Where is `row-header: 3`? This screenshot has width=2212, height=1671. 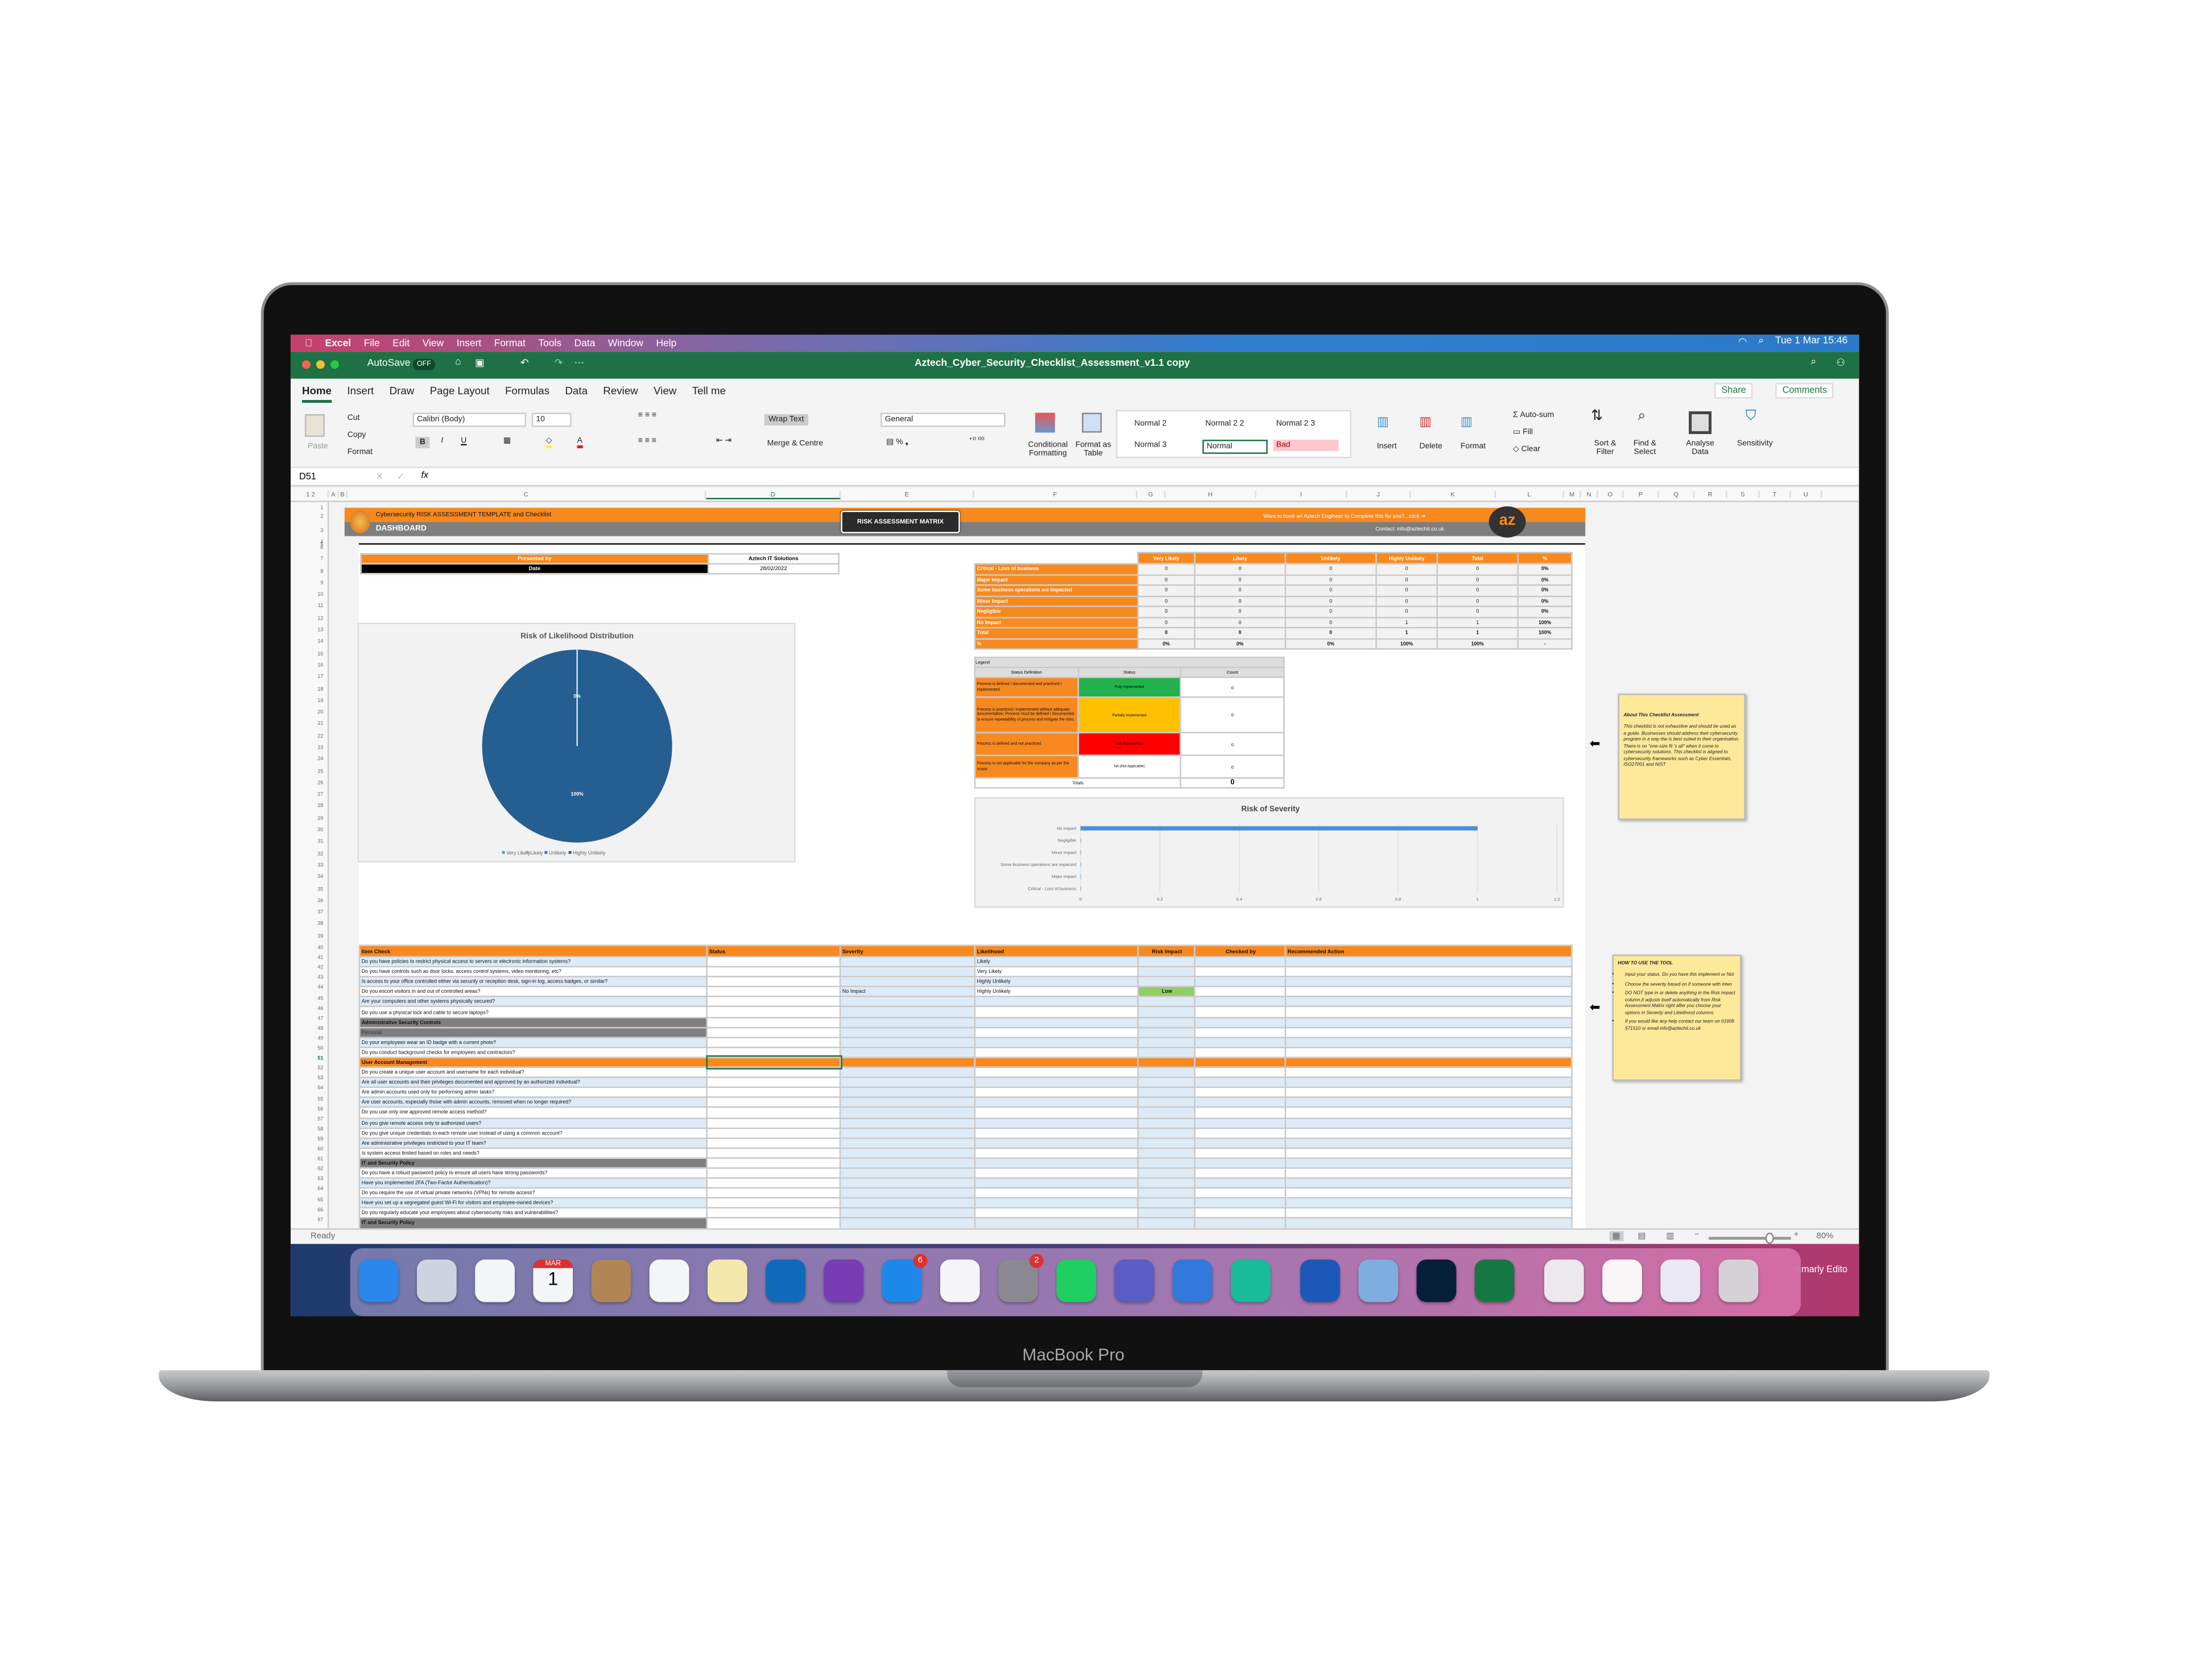
row-header: 3 is located at coordinates (321, 530).